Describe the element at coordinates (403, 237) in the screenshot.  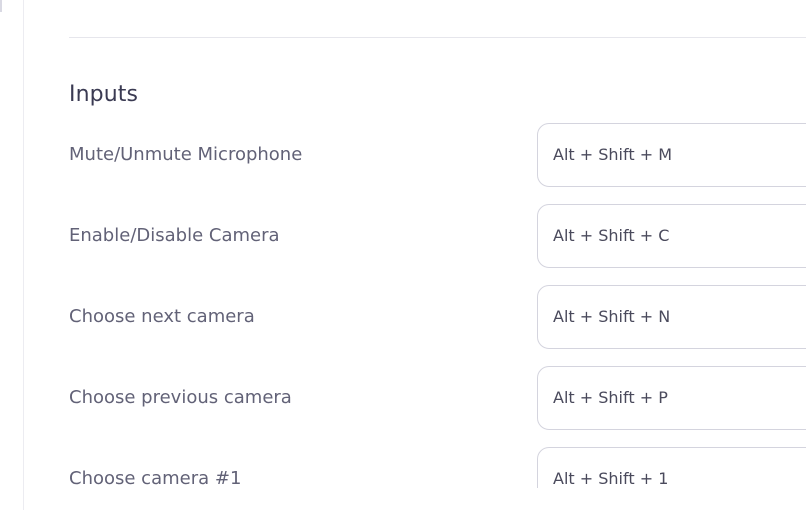
I see `shortcut-row-toggle-camera: Enable/Disable Camera` at that location.